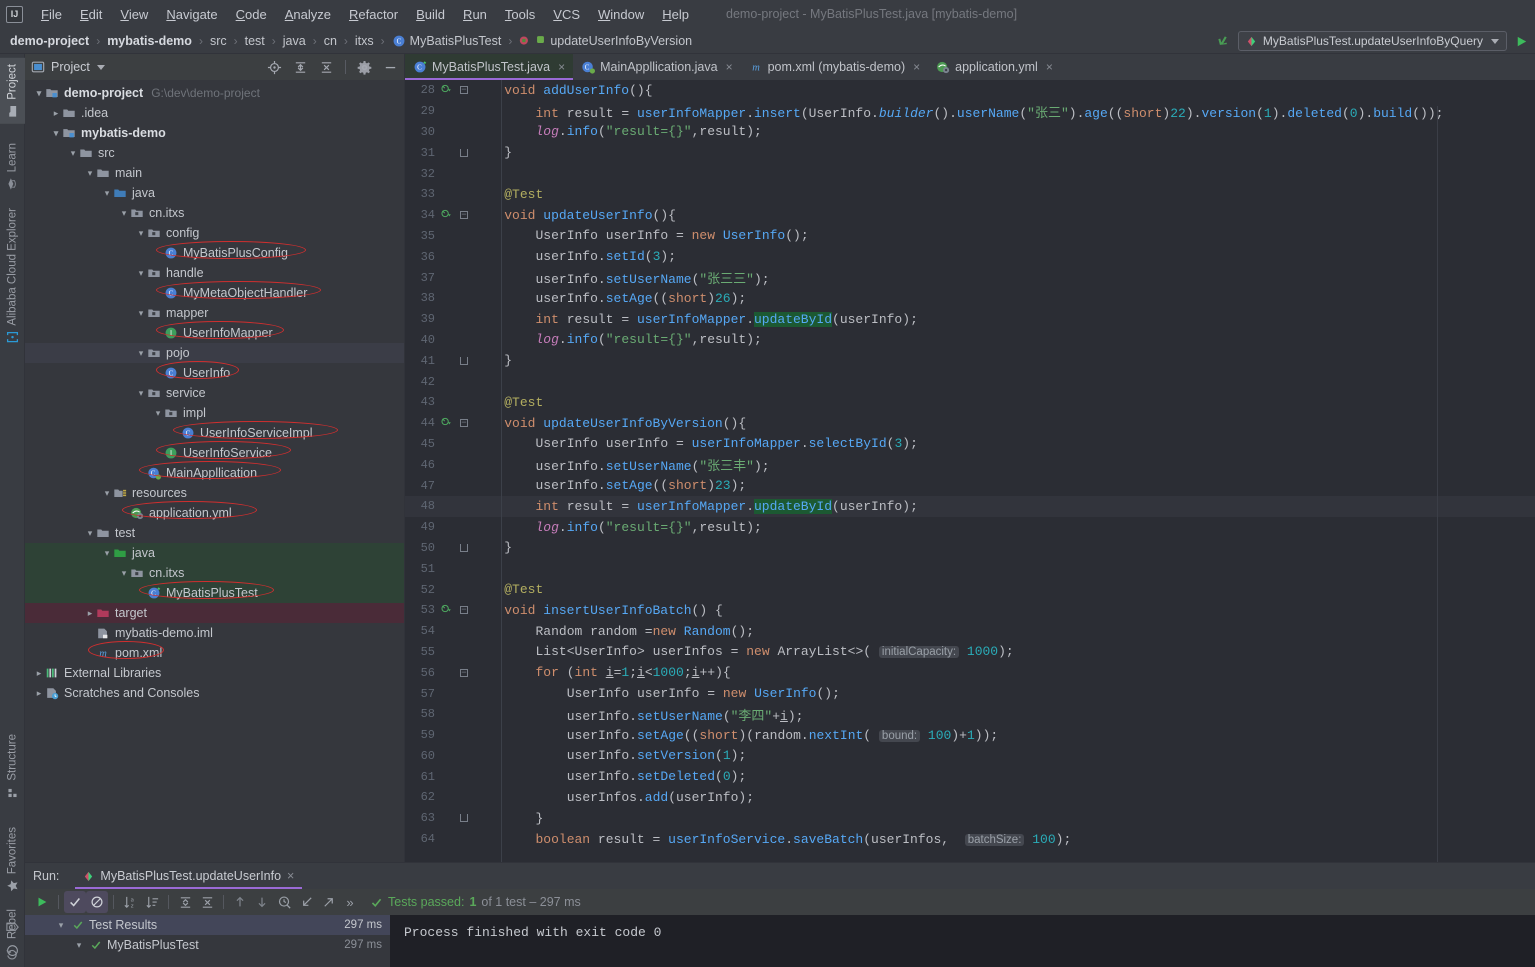 The image size is (1535, 967). I want to click on tree-node-config: ▾ config, so click(214, 233).